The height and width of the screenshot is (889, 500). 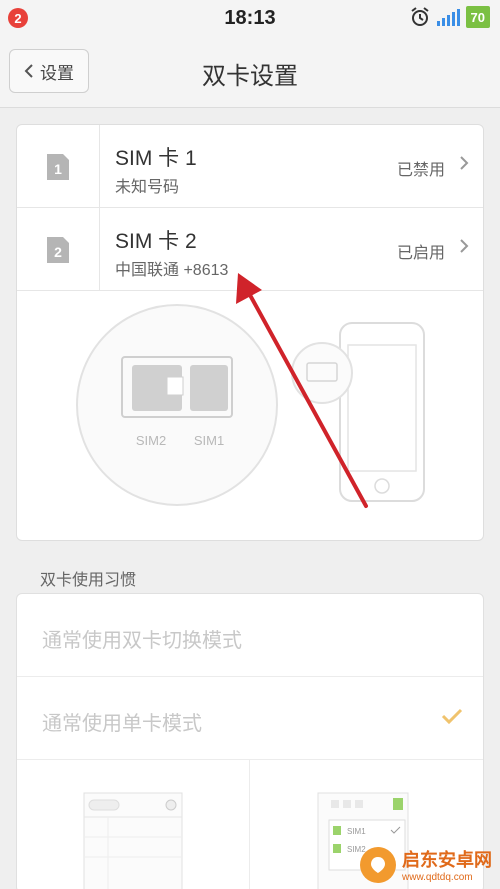 I want to click on status-icons: 70, so click(x=449, y=17).